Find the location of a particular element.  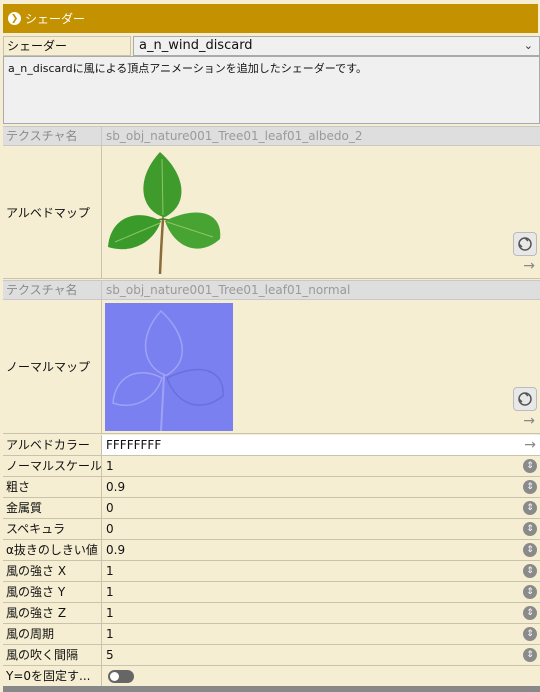

toggle-knob is located at coordinates (114, 676).